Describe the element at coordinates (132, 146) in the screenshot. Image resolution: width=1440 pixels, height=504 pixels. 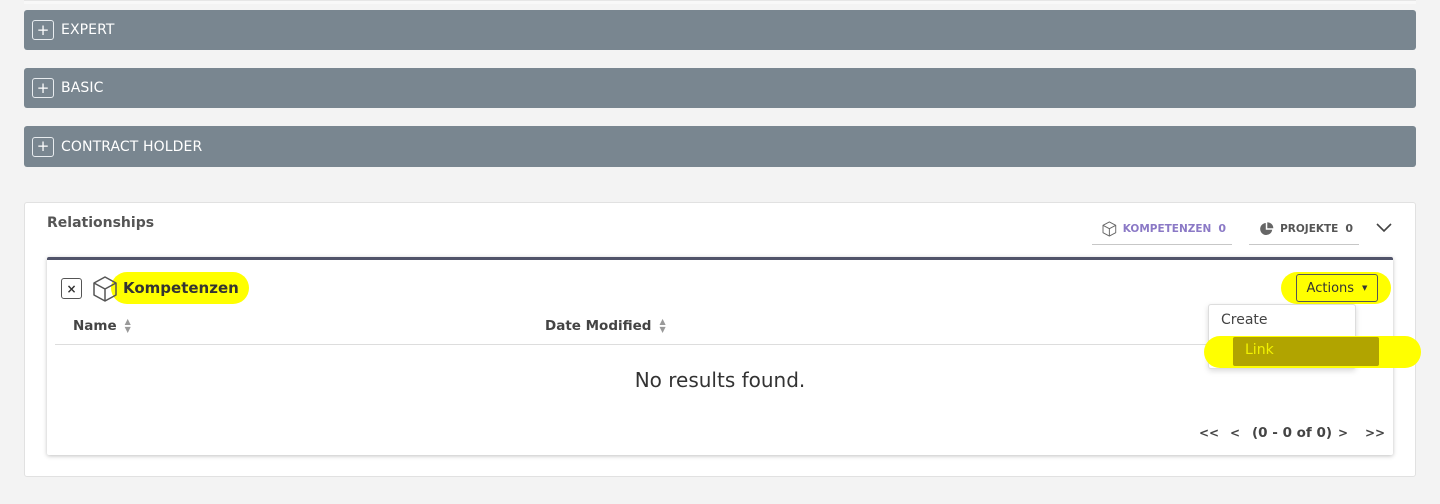
I see `panel-label: CONTRACT HOLDER` at that location.